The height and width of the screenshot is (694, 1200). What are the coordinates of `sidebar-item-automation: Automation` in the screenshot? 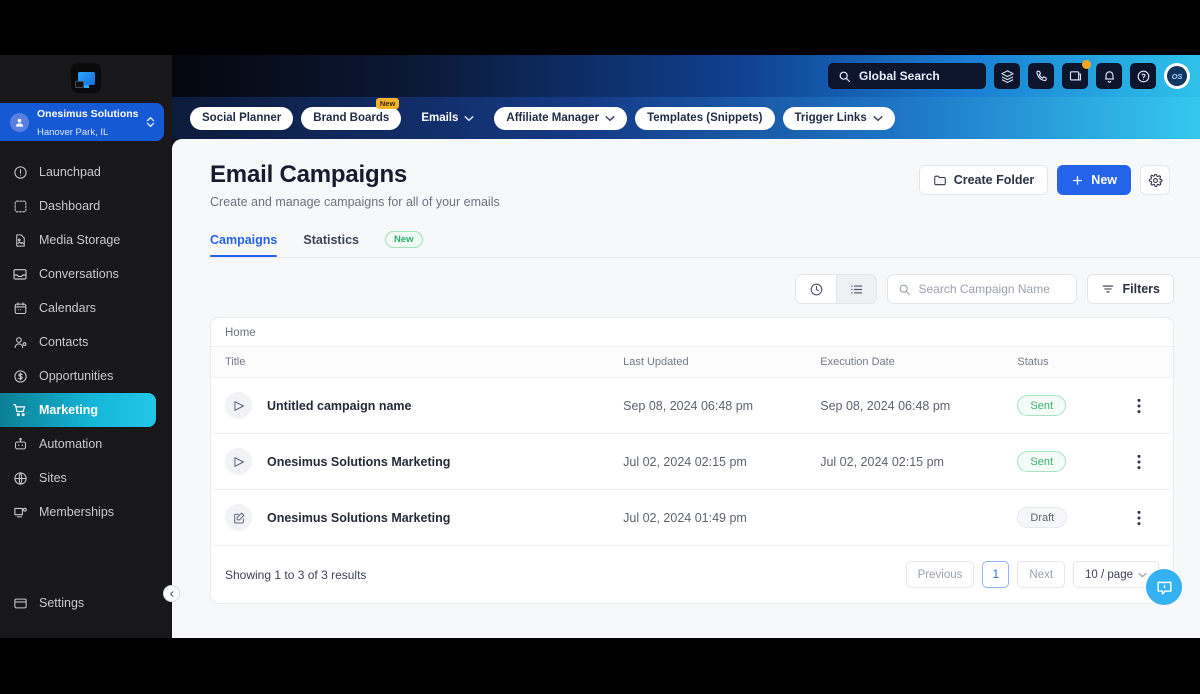 It's located at (78, 444).